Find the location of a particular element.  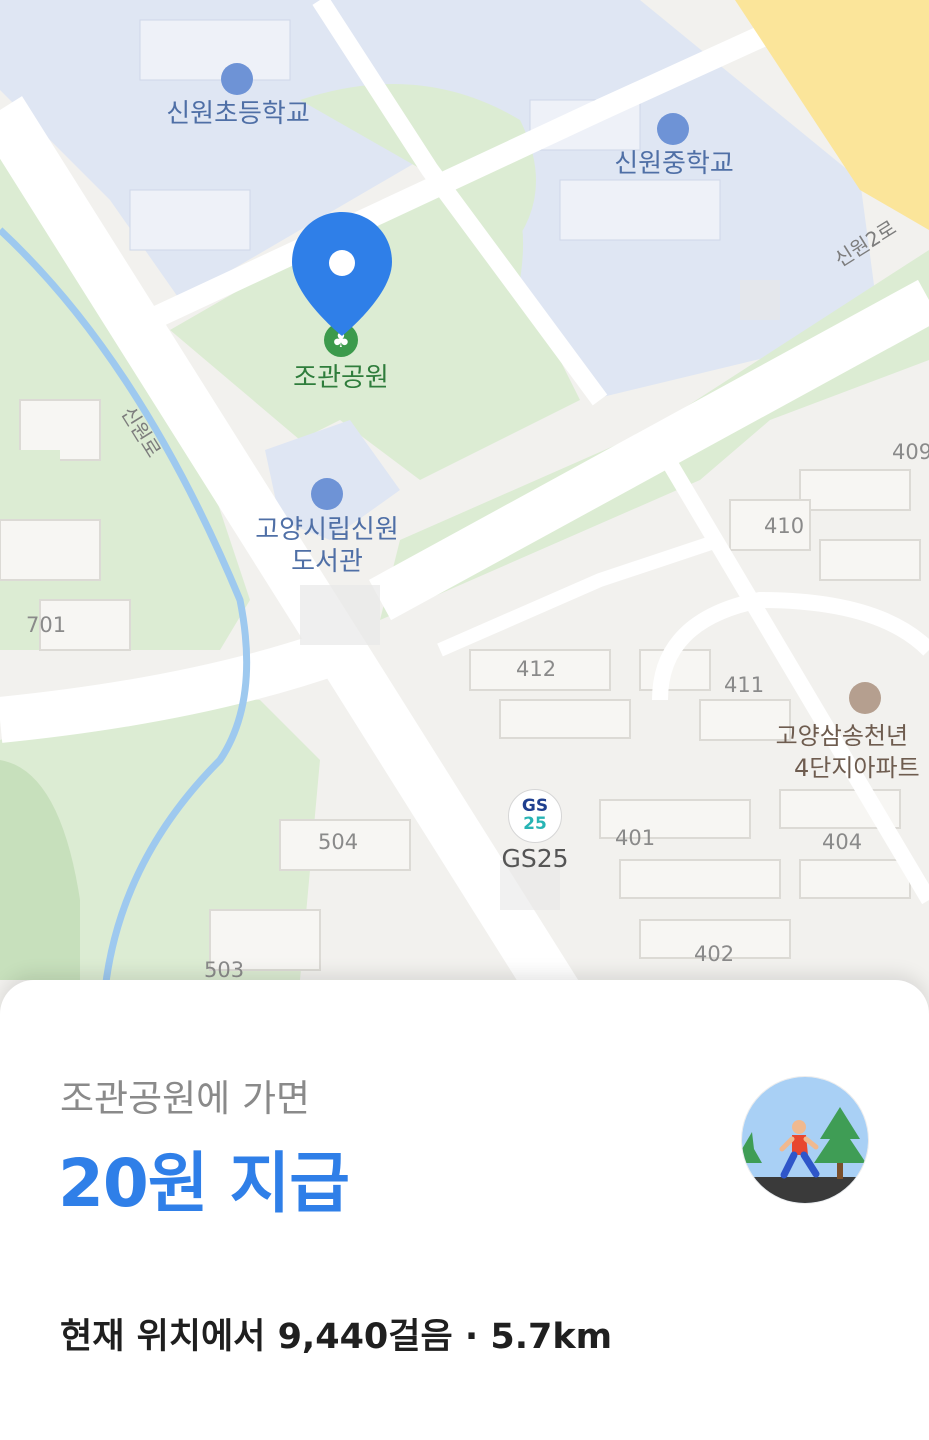

location-pin-icon is located at coordinates (342, 274).